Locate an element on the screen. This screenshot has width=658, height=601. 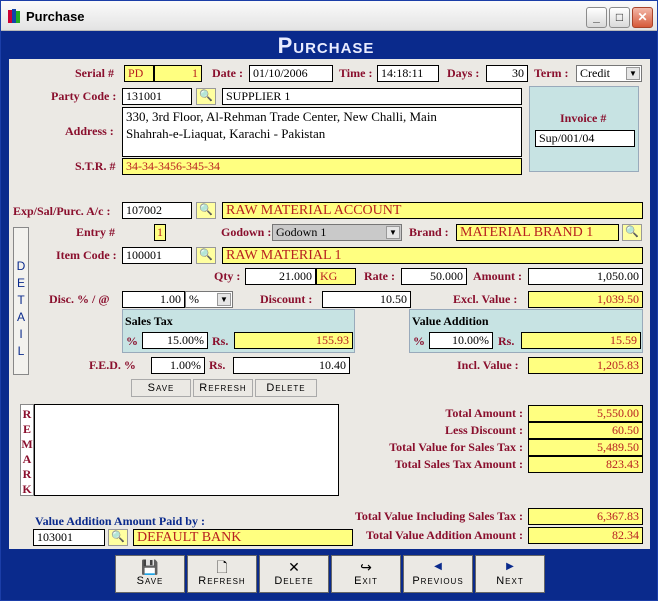
total-st-label: Total Sales Tax Amount : is located at coordinates (458, 464).